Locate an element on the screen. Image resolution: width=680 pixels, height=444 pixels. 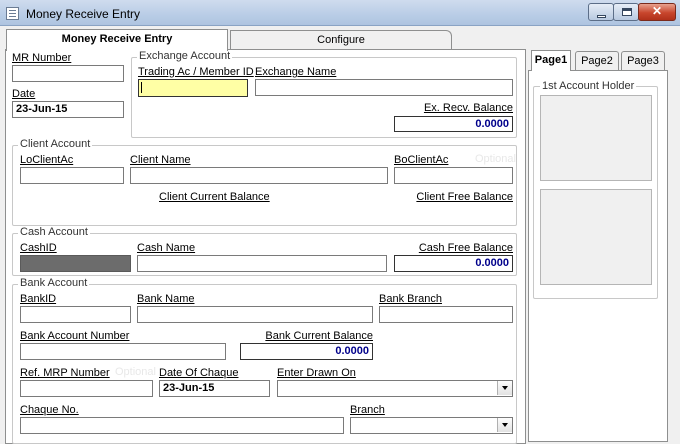
drawn-on-label: Enter Drawn On is located at coordinates (316, 373).